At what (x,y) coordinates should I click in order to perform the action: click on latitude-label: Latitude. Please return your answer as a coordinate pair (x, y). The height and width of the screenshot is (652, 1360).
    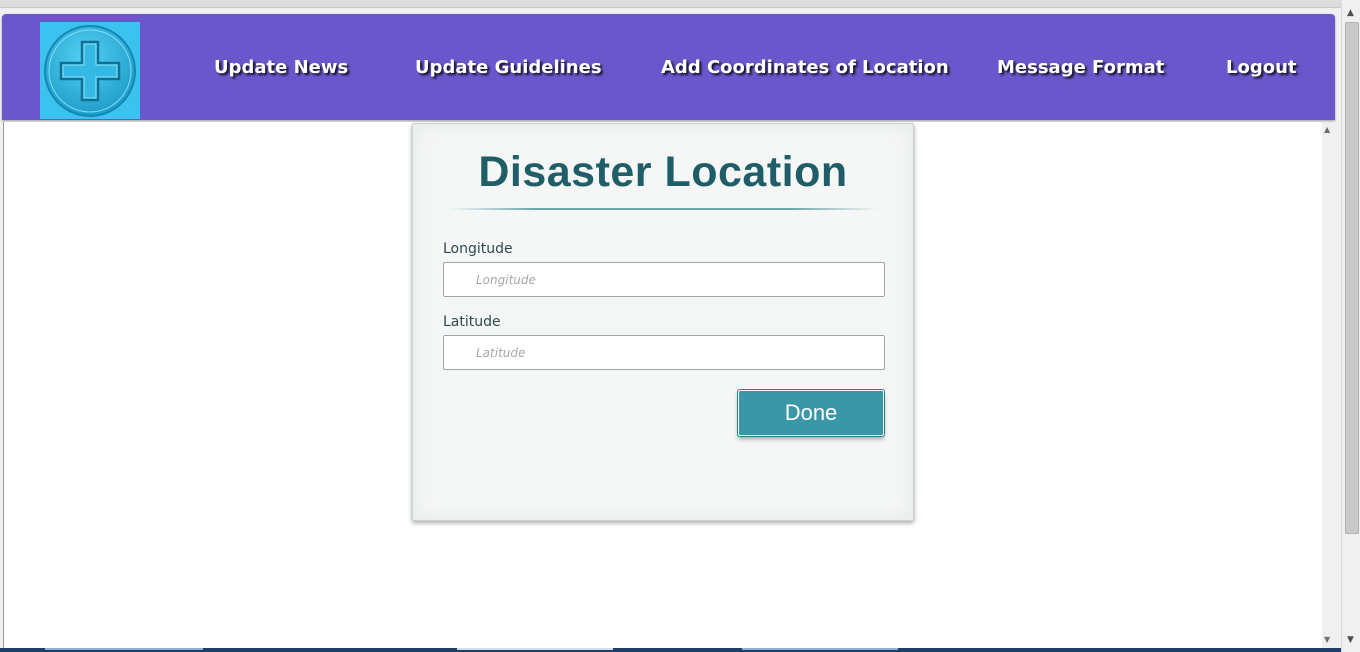
    Looking at the image, I should click on (472, 322).